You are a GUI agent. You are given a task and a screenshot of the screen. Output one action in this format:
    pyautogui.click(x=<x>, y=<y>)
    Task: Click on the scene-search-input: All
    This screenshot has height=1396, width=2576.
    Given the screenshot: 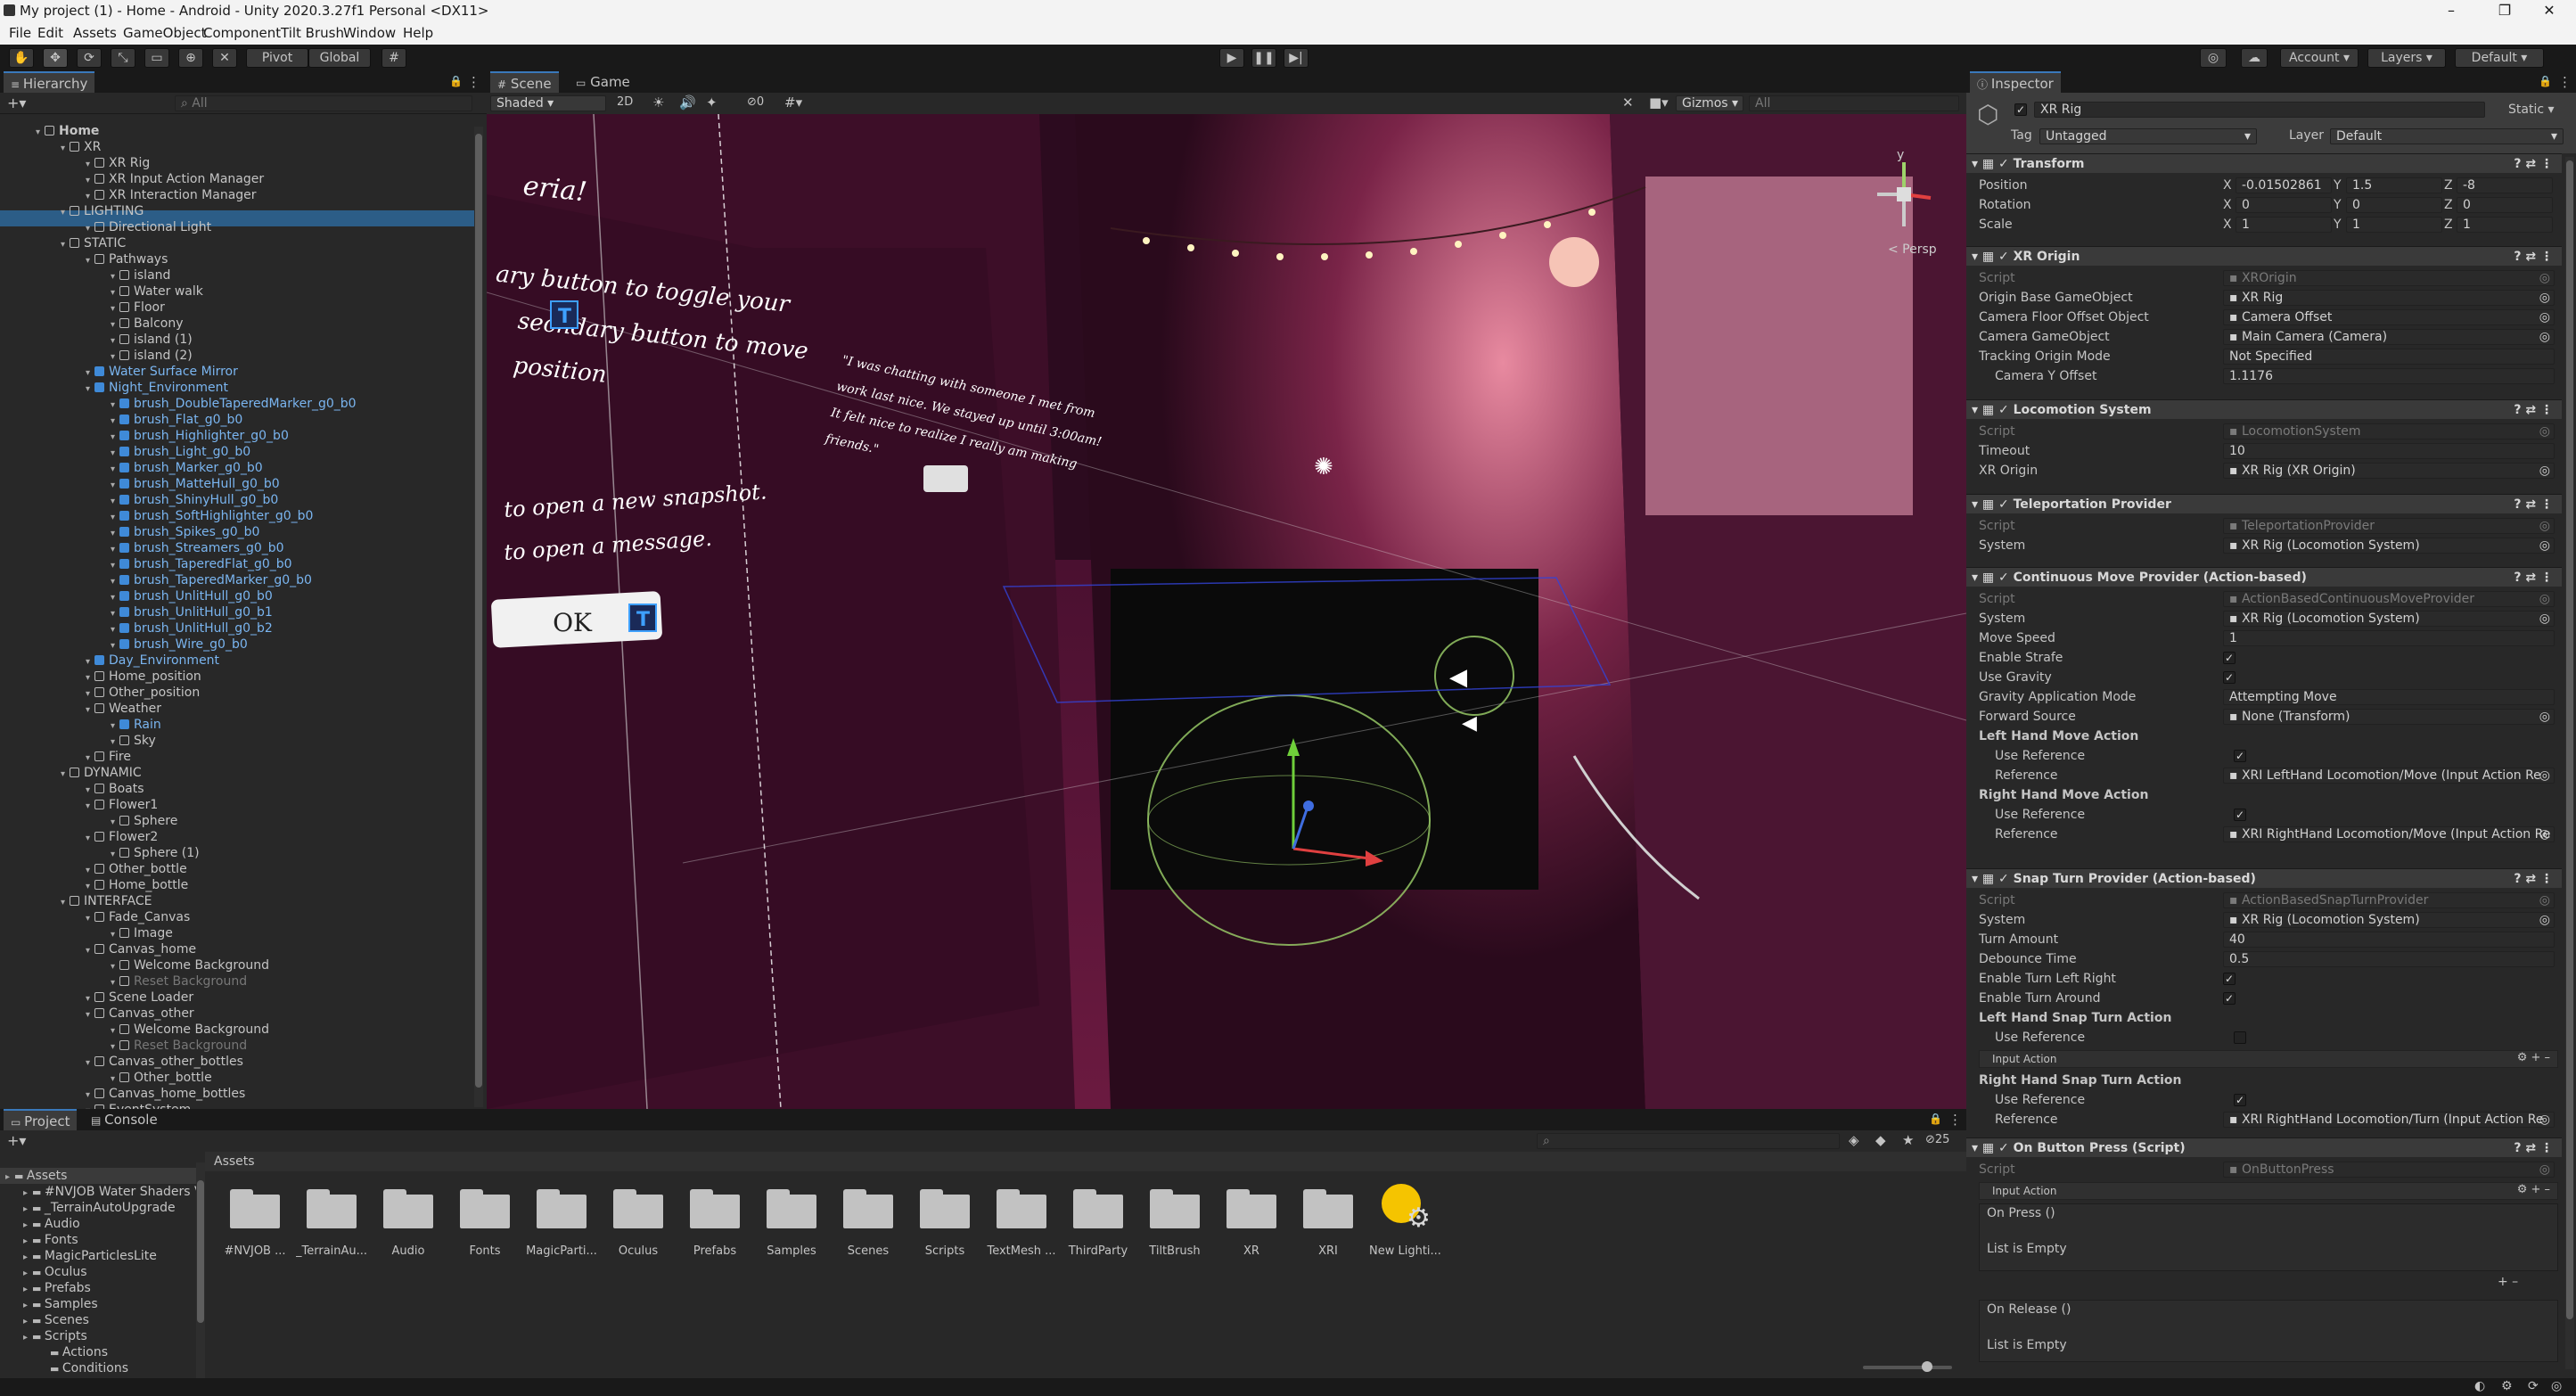 What is the action you would take?
    pyautogui.click(x=1854, y=103)
    